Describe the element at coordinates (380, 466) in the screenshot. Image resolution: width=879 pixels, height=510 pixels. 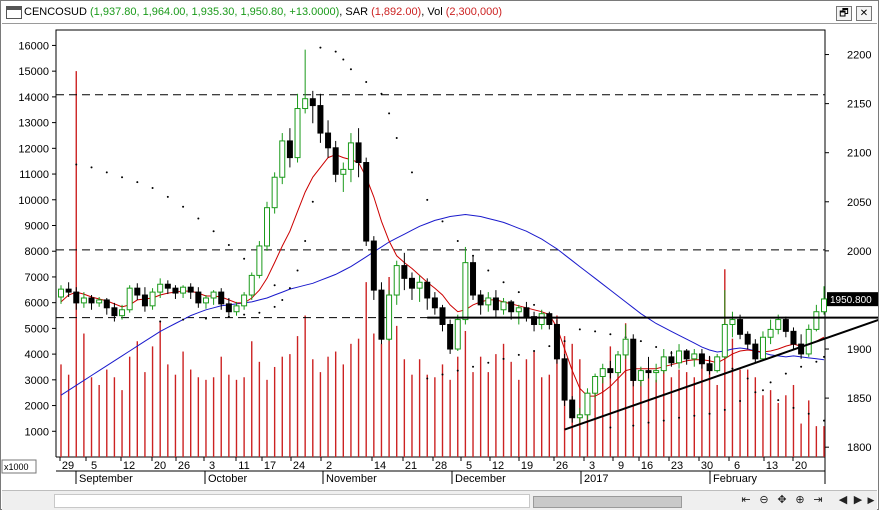
I see `x-axis-day-label: 14` at that location.